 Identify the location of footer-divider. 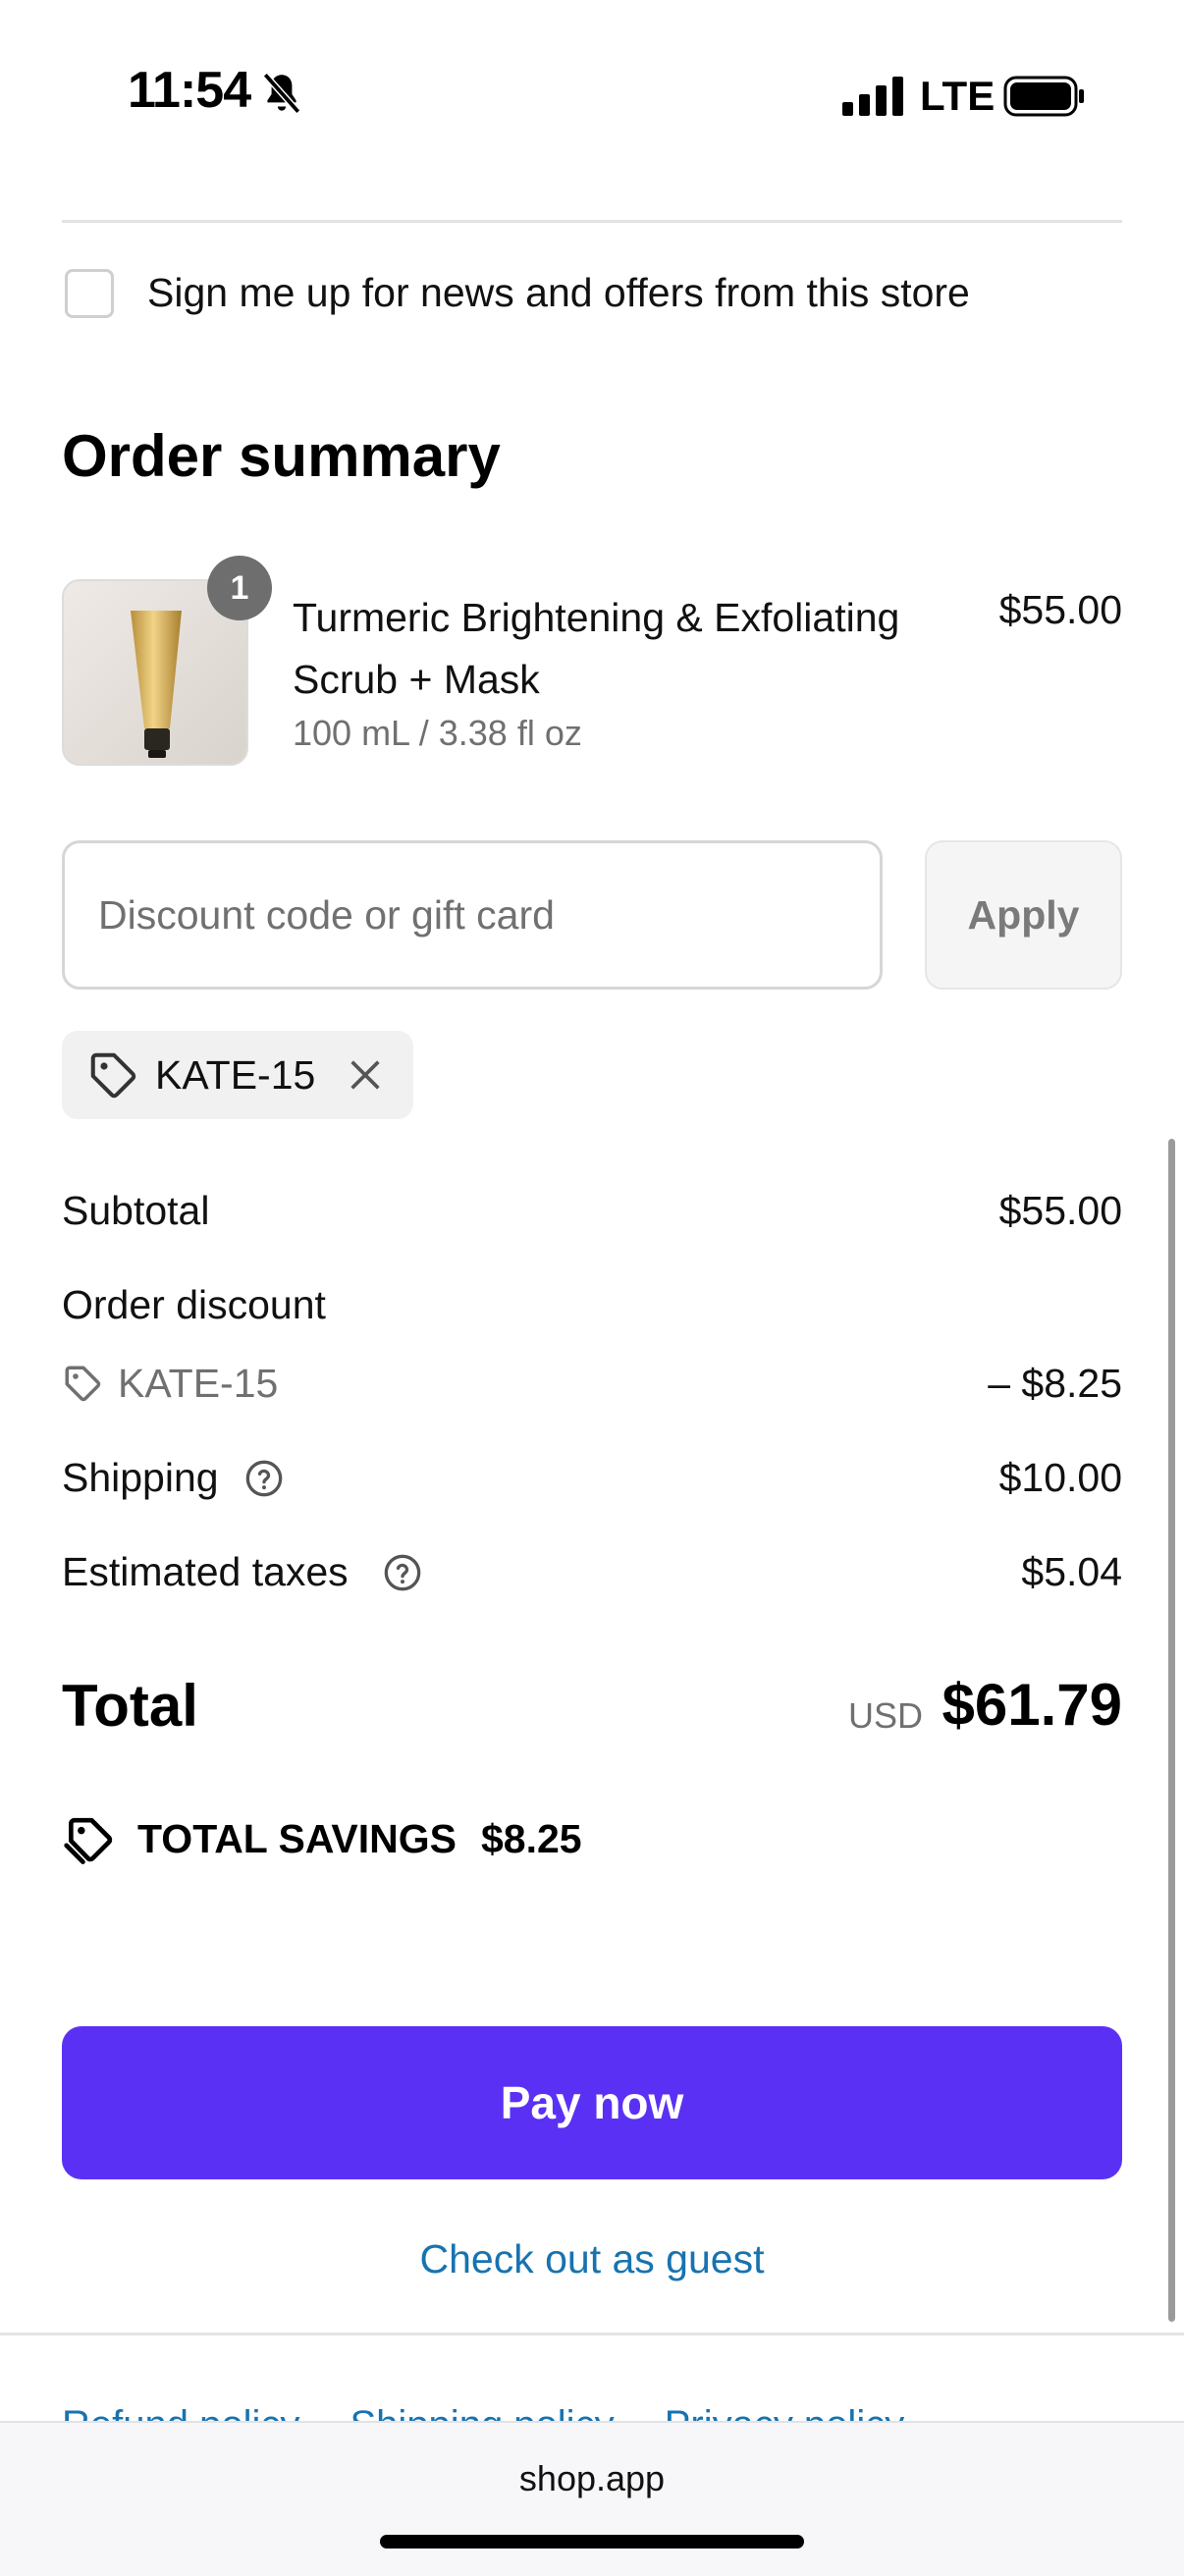
(592, 2334).